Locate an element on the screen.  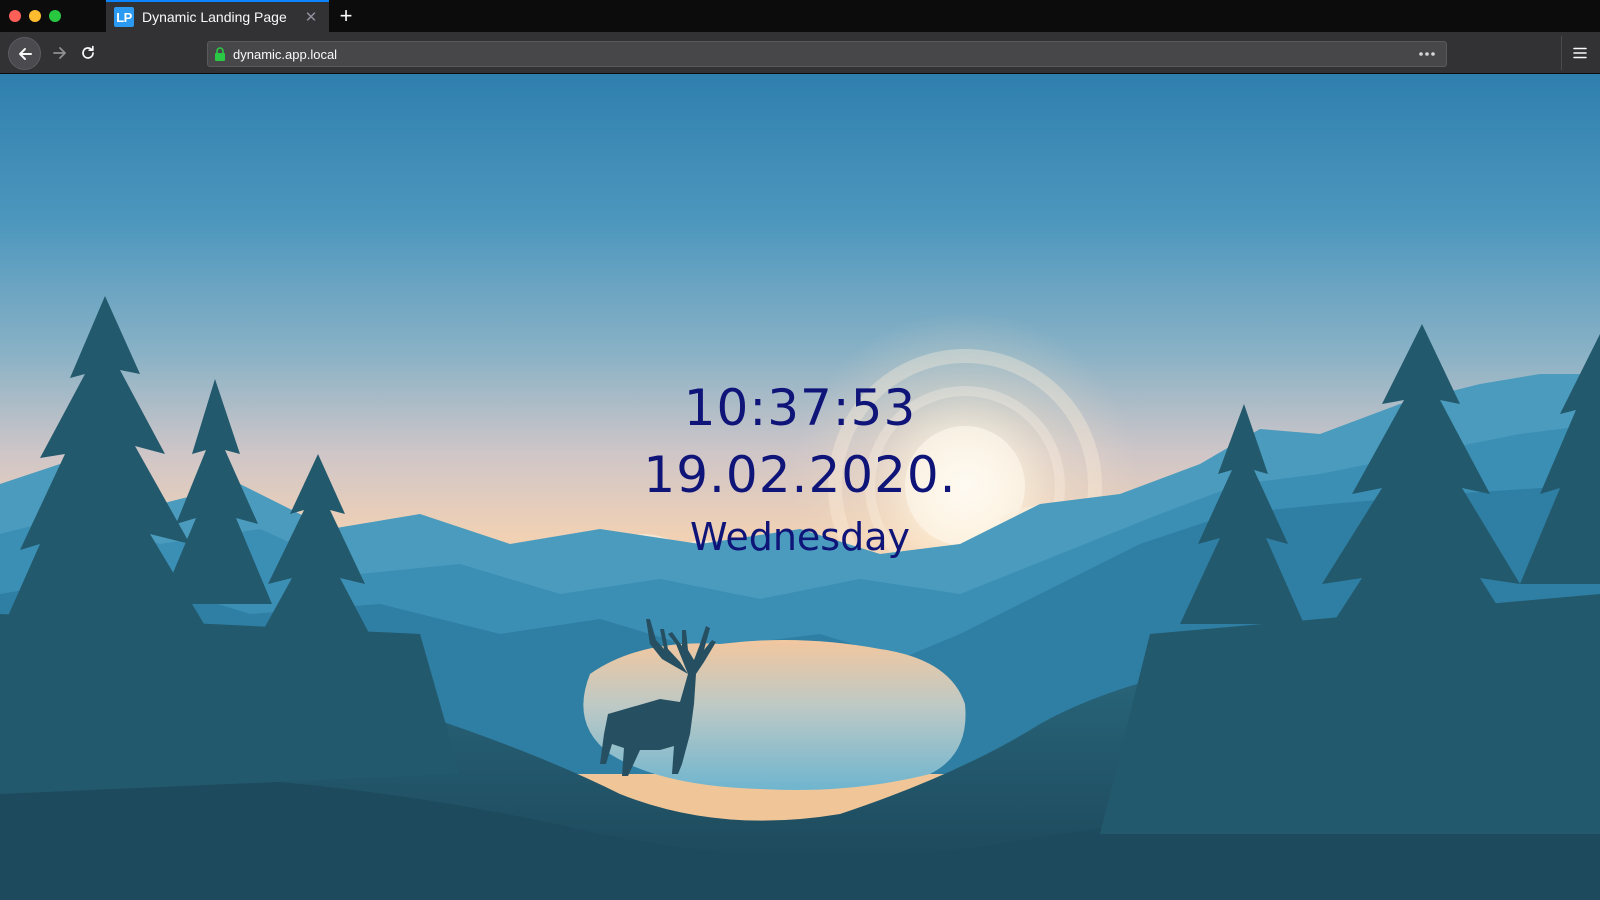
back-arrow-icon is located at coordinates (25, 53).